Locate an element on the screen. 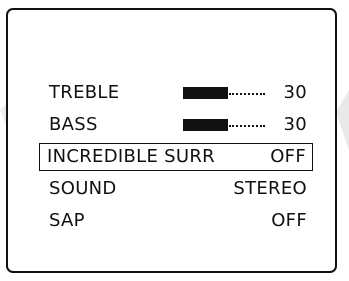 The image size is (349, 281). incredible-surround-label: INCREDIBLE SURR is located at coordinates (131, 156).